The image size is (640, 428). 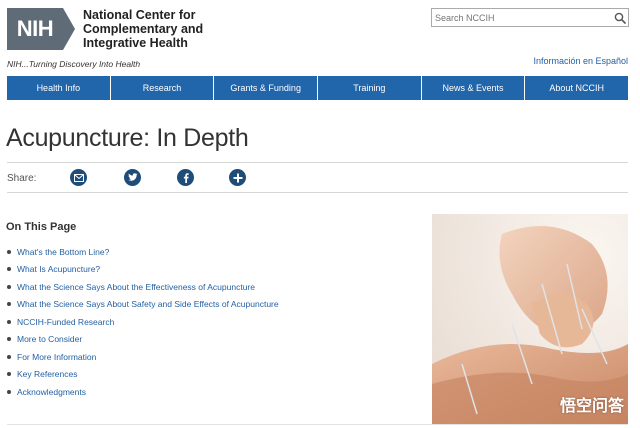 I want to click on watermark-text: 悟空问答, so click(x=591, y=405).